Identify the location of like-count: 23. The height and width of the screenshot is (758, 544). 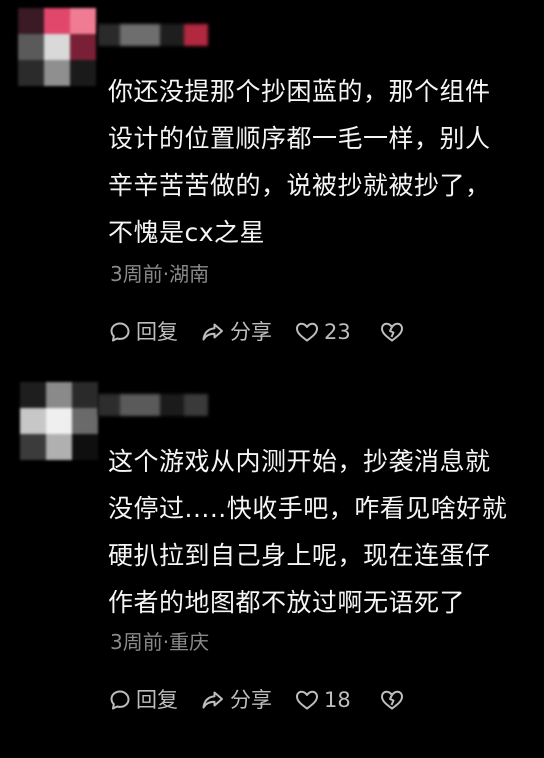
(337, 332).